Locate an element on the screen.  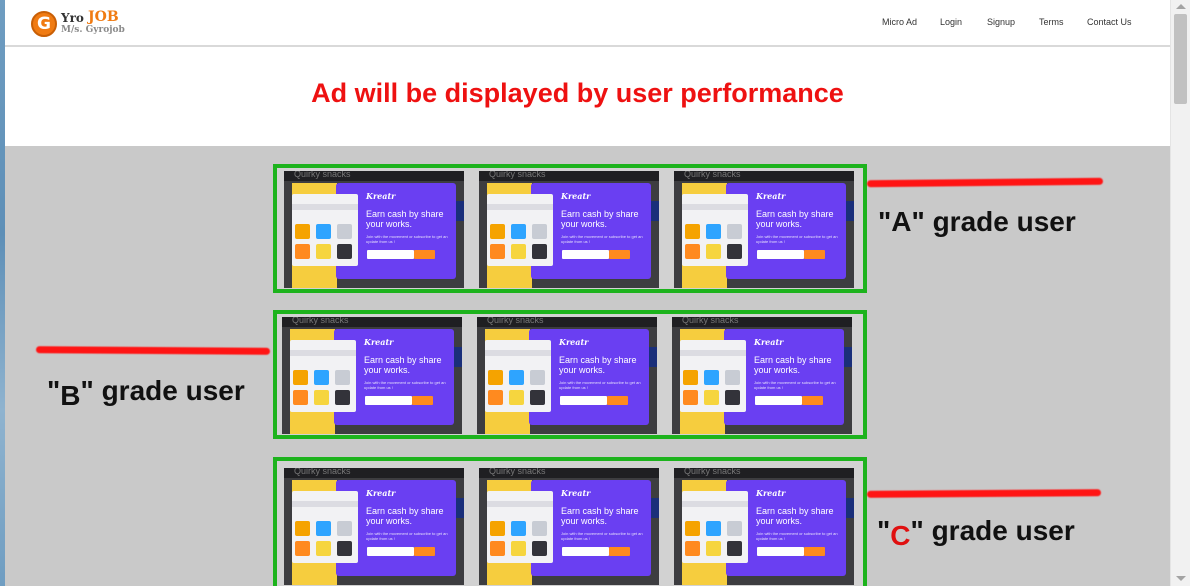
nav-terms: Terms is located at coordinates (1051, 22).